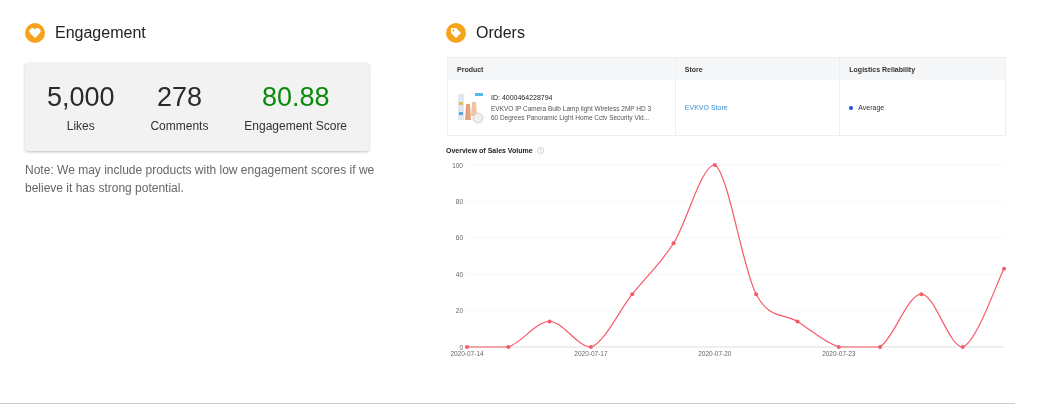 The image size is (1041, 414). I want to click on stat-value: 80.88, so click(295, 97).